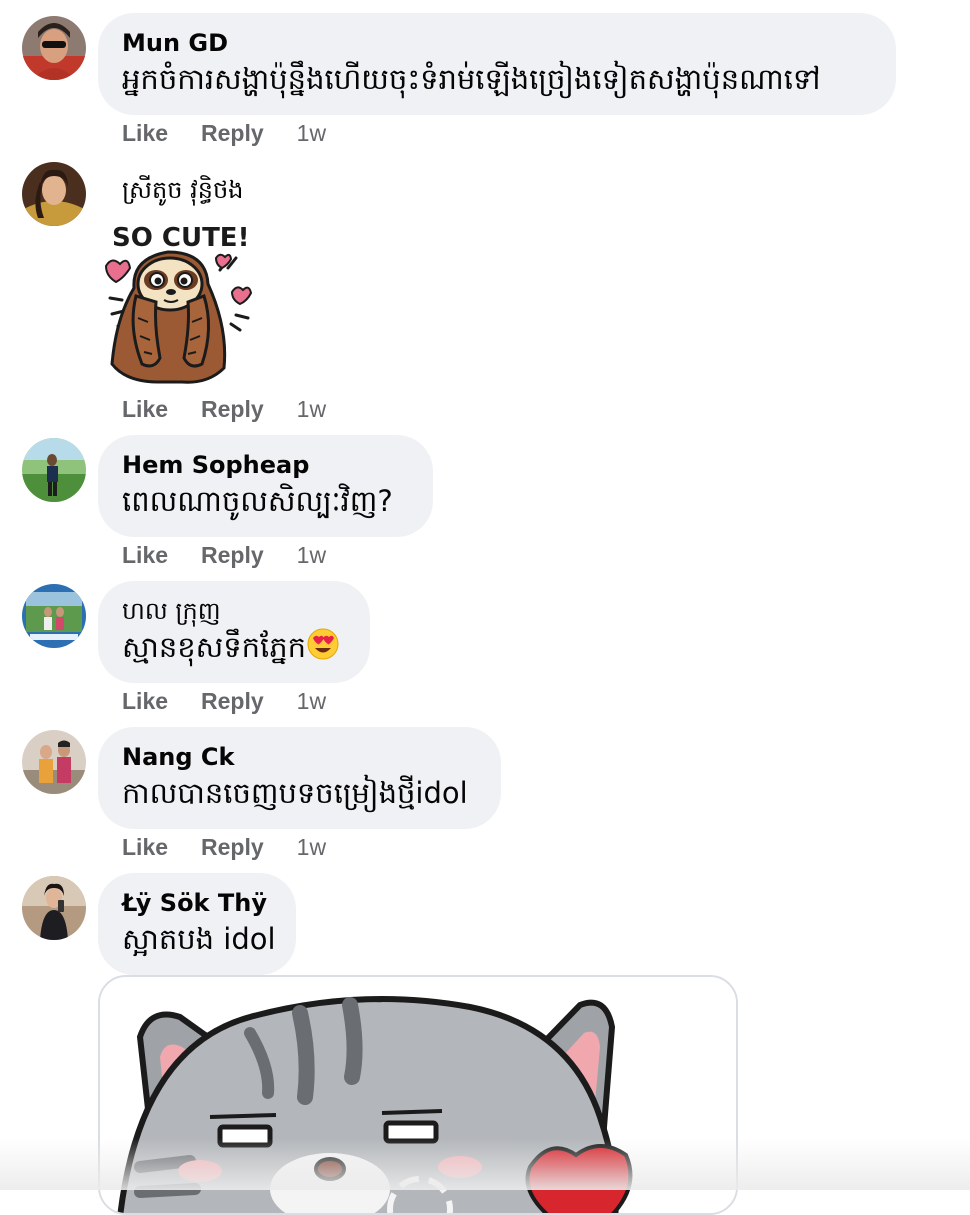 Image resolution: width=970 pixels, height=1215 pixels. Describe the element at coordinates (214, 647) in the screenshot. I see `comment-text: ស្មានខុសទឹកភ្នែក` at that location.